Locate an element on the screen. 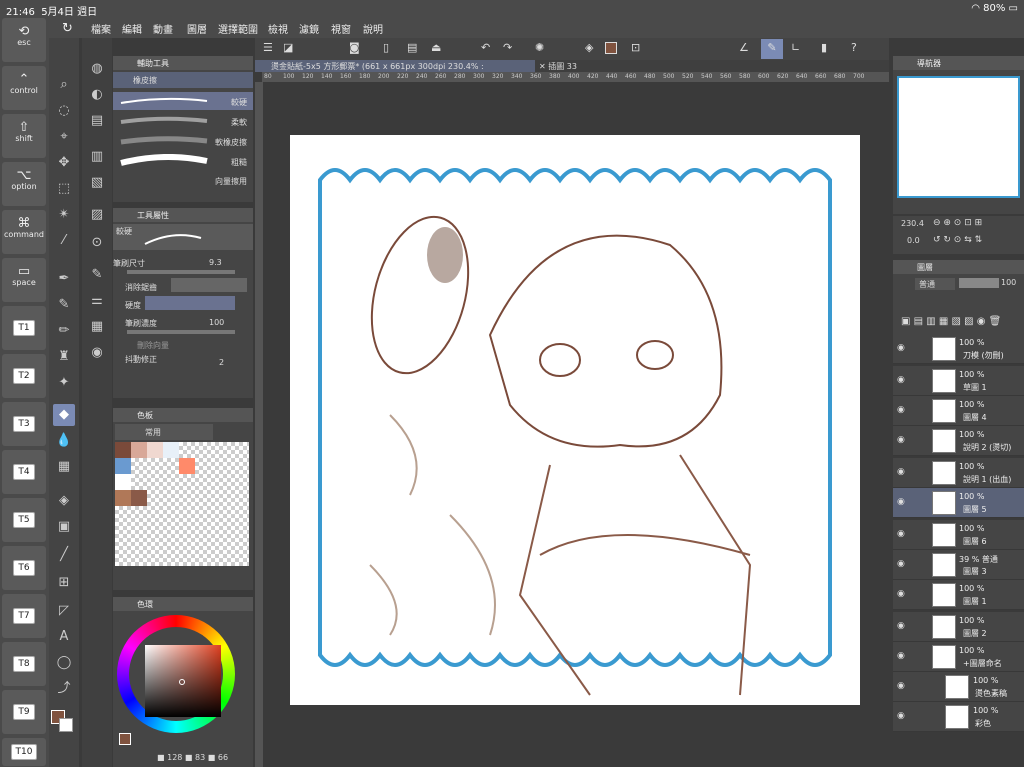  layer-row: ◉ 100 % 說明 2 (燙切) is located at coordinates (958, 441).